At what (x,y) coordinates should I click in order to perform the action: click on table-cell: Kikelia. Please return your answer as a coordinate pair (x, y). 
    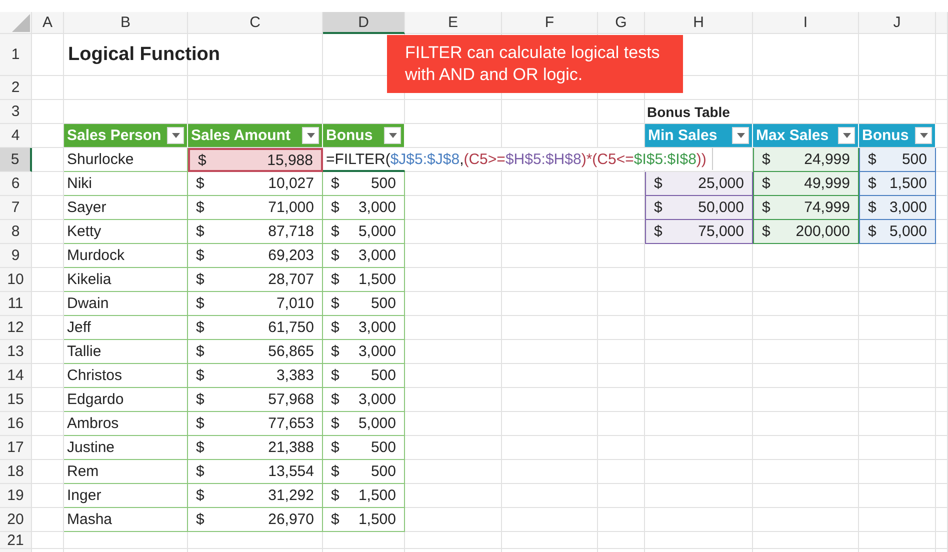
    Looking at the image, I should click on (126, 280).